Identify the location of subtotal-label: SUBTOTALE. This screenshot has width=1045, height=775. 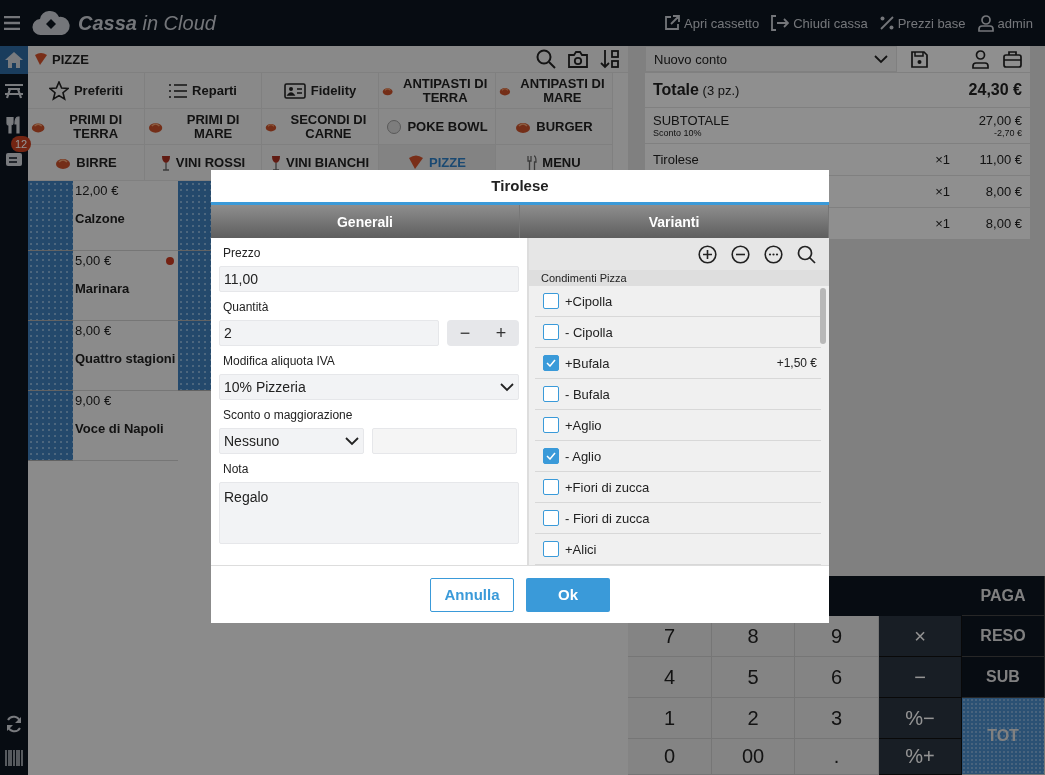
(691, 120).